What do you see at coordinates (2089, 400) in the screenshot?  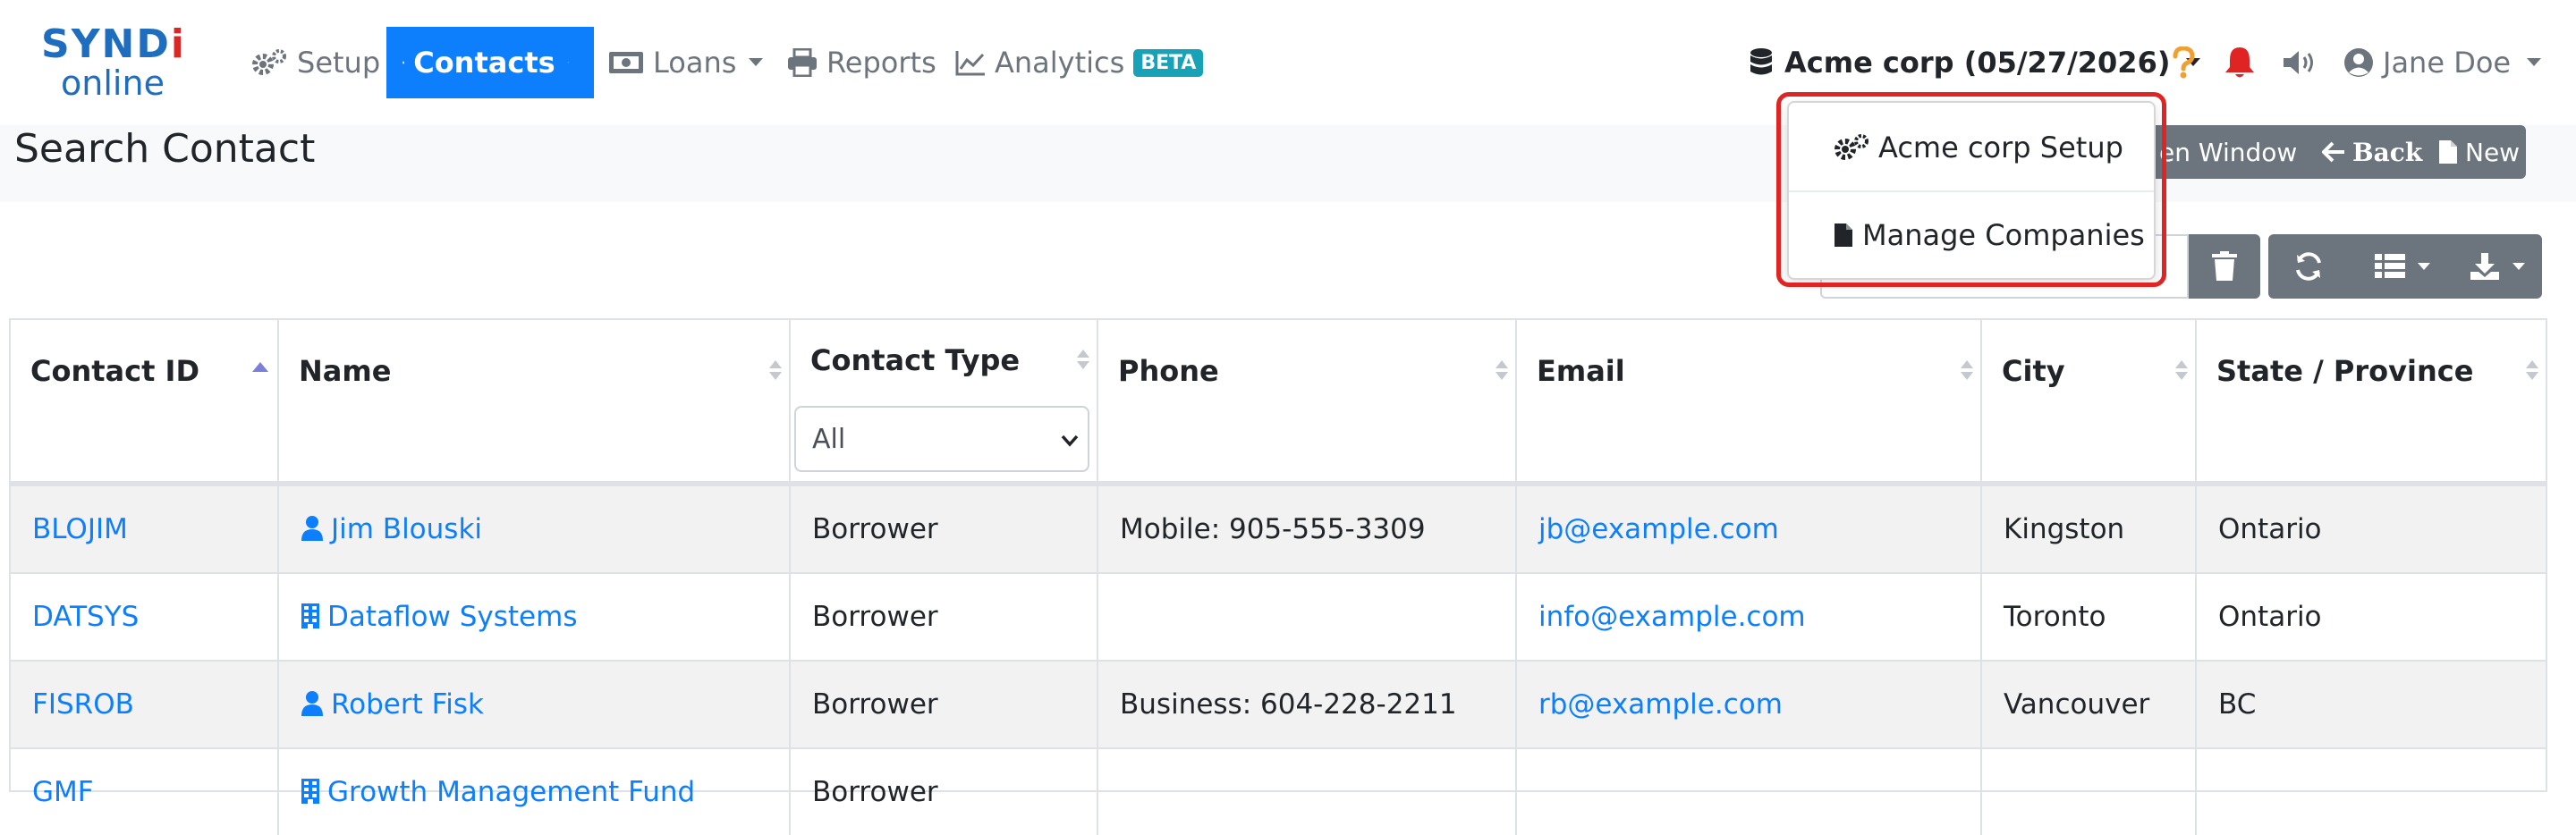 I see `column-header-city: City` at bounding box center [2089, 400].